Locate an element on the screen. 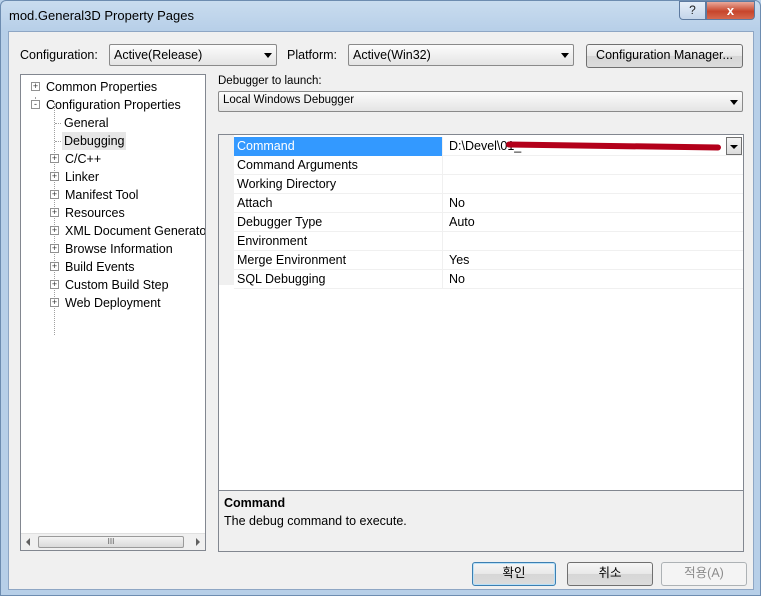 This screenshot has width=761, height=596. property-value: Yes is located at coordinates (594, 260).